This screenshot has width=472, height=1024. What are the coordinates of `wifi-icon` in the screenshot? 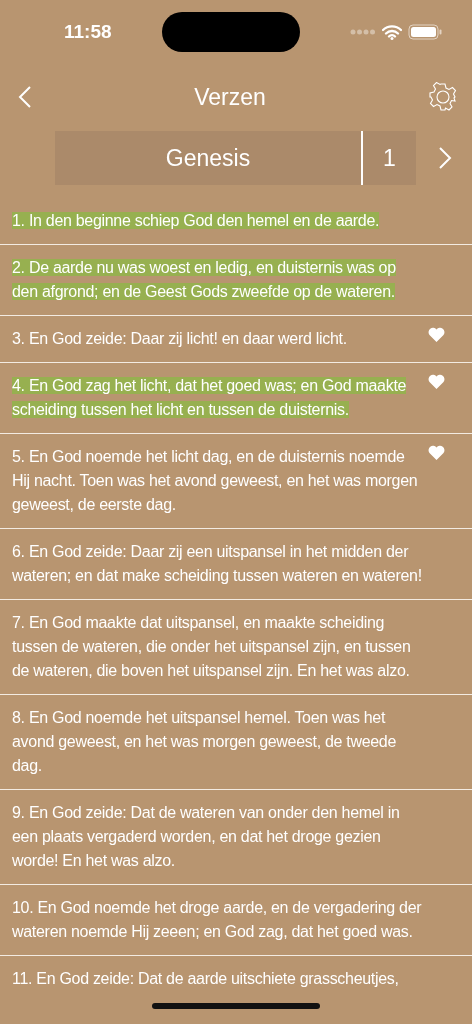 It's located at (392, 32).